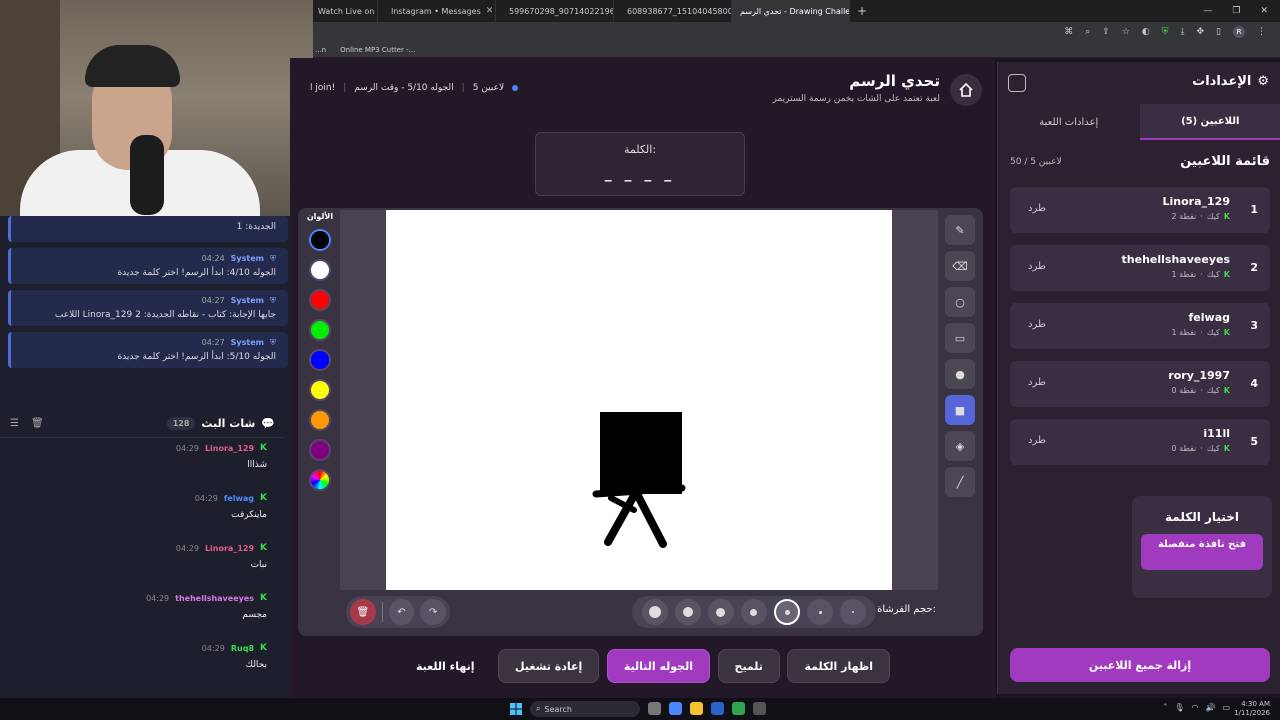 This screenshot has width=1280, height=720. I want to click on minimize-icon: —, so click(1207, 11).